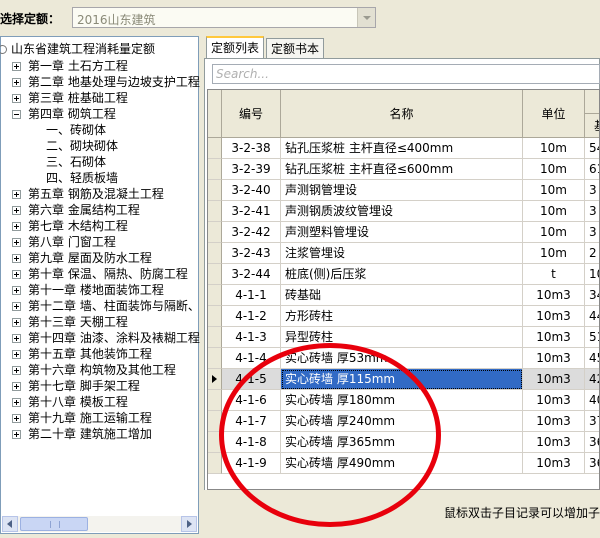 This screenshot has width=600, height=538. I want to click on cell-name: 实心砖墙 厚180mm, so click(402, 400).